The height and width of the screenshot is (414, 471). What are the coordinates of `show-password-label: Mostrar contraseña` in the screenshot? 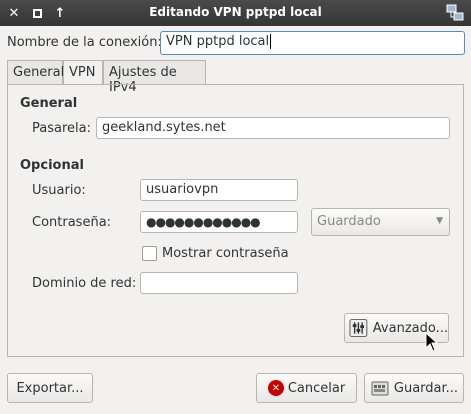 It's located at (225, 253).